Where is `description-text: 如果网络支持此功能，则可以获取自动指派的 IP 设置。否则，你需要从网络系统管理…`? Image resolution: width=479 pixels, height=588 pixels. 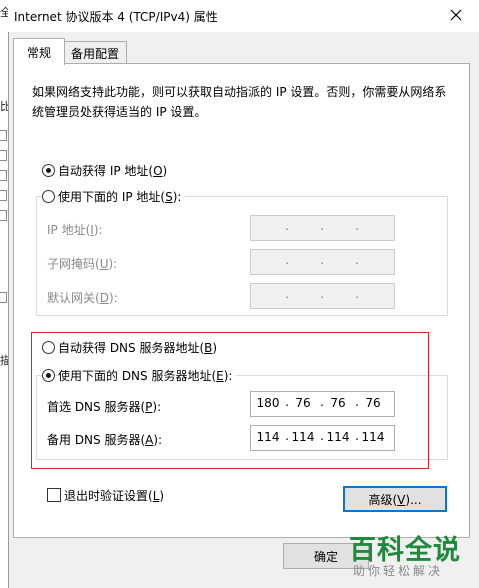
description-text: 如果网络支持此功能，则可以获取自动指派的 IP 设置。否则，你需要从网络系统管理… is located at coordinates (239, 102).